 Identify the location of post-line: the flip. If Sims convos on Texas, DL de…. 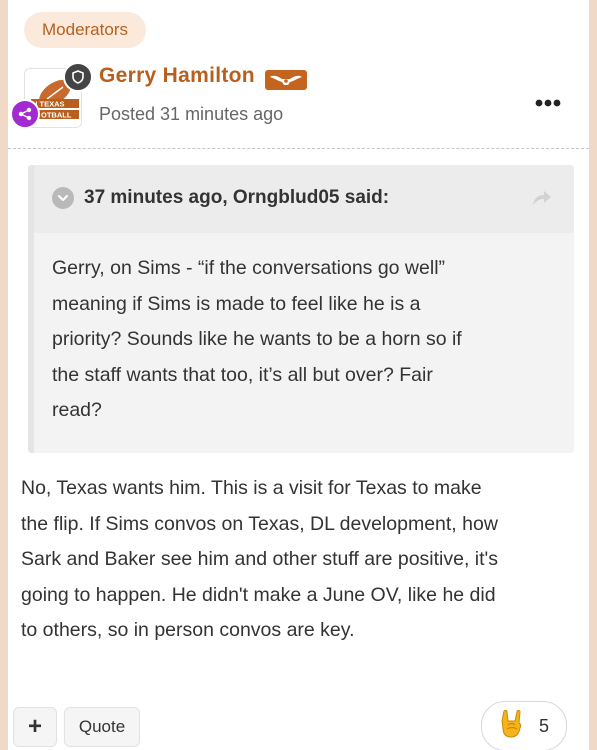
(259, 523).